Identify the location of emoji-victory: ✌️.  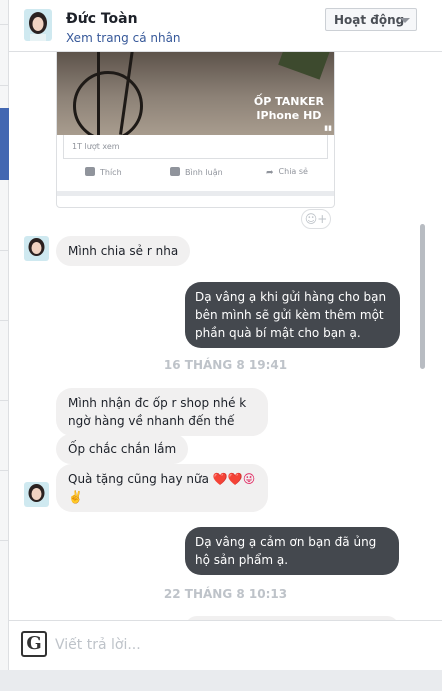
(75, 497).